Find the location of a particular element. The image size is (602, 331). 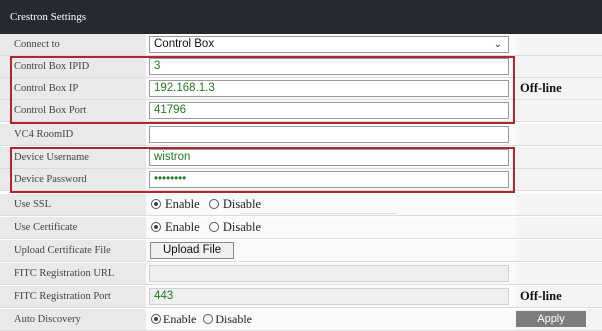

vc4-roomid-input is located at coordinates (329, 134).